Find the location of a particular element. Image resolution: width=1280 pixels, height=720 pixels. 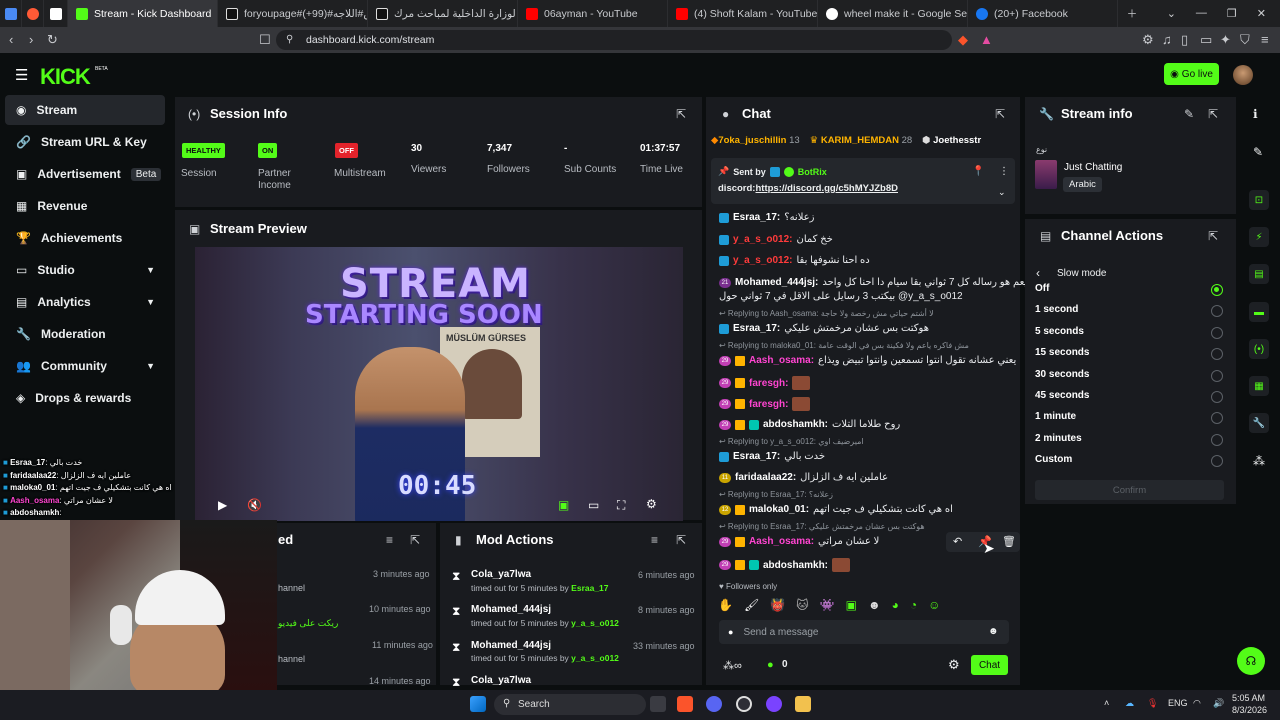

restore-icon: ❐ is located at coordinates (1232, 13).